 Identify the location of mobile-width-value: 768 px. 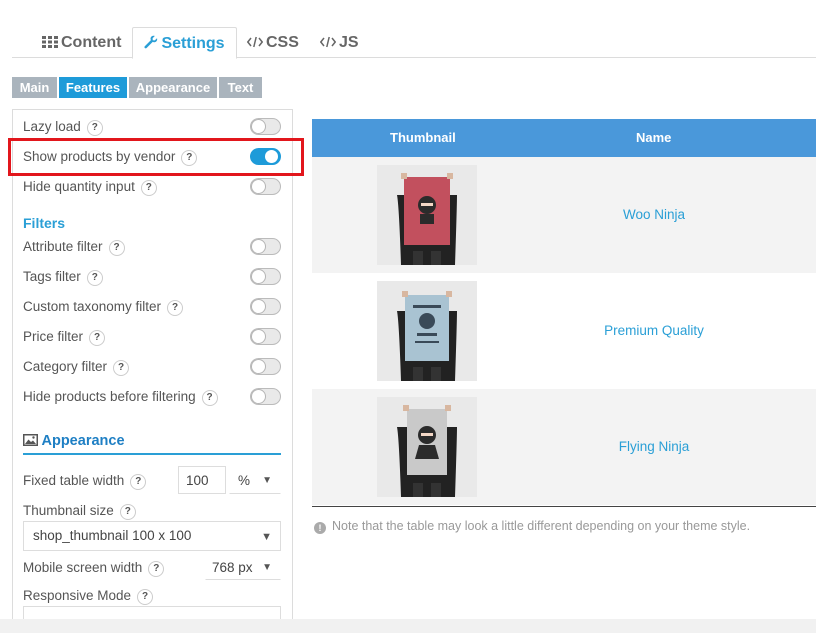
(232, 567).